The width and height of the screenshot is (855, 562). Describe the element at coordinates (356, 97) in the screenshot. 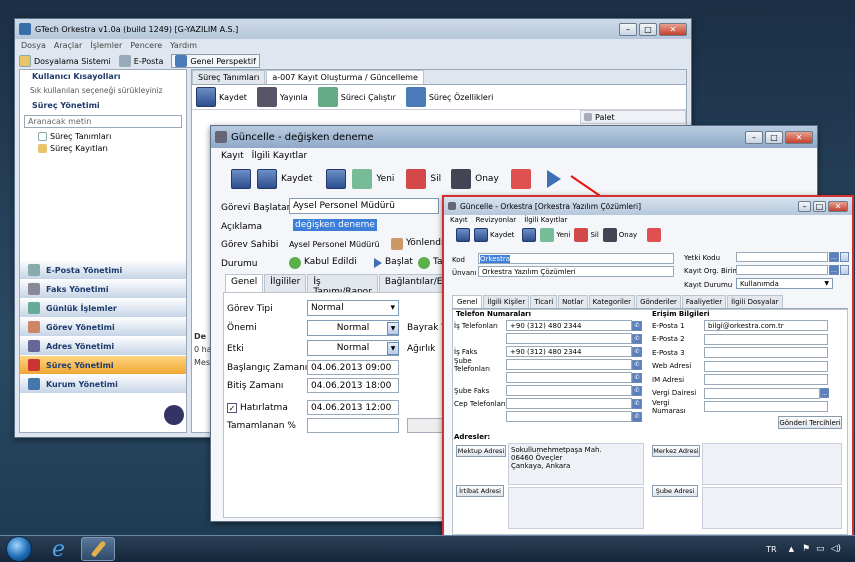

I see `run-process-button: Süreci Çalıştır` at that location.